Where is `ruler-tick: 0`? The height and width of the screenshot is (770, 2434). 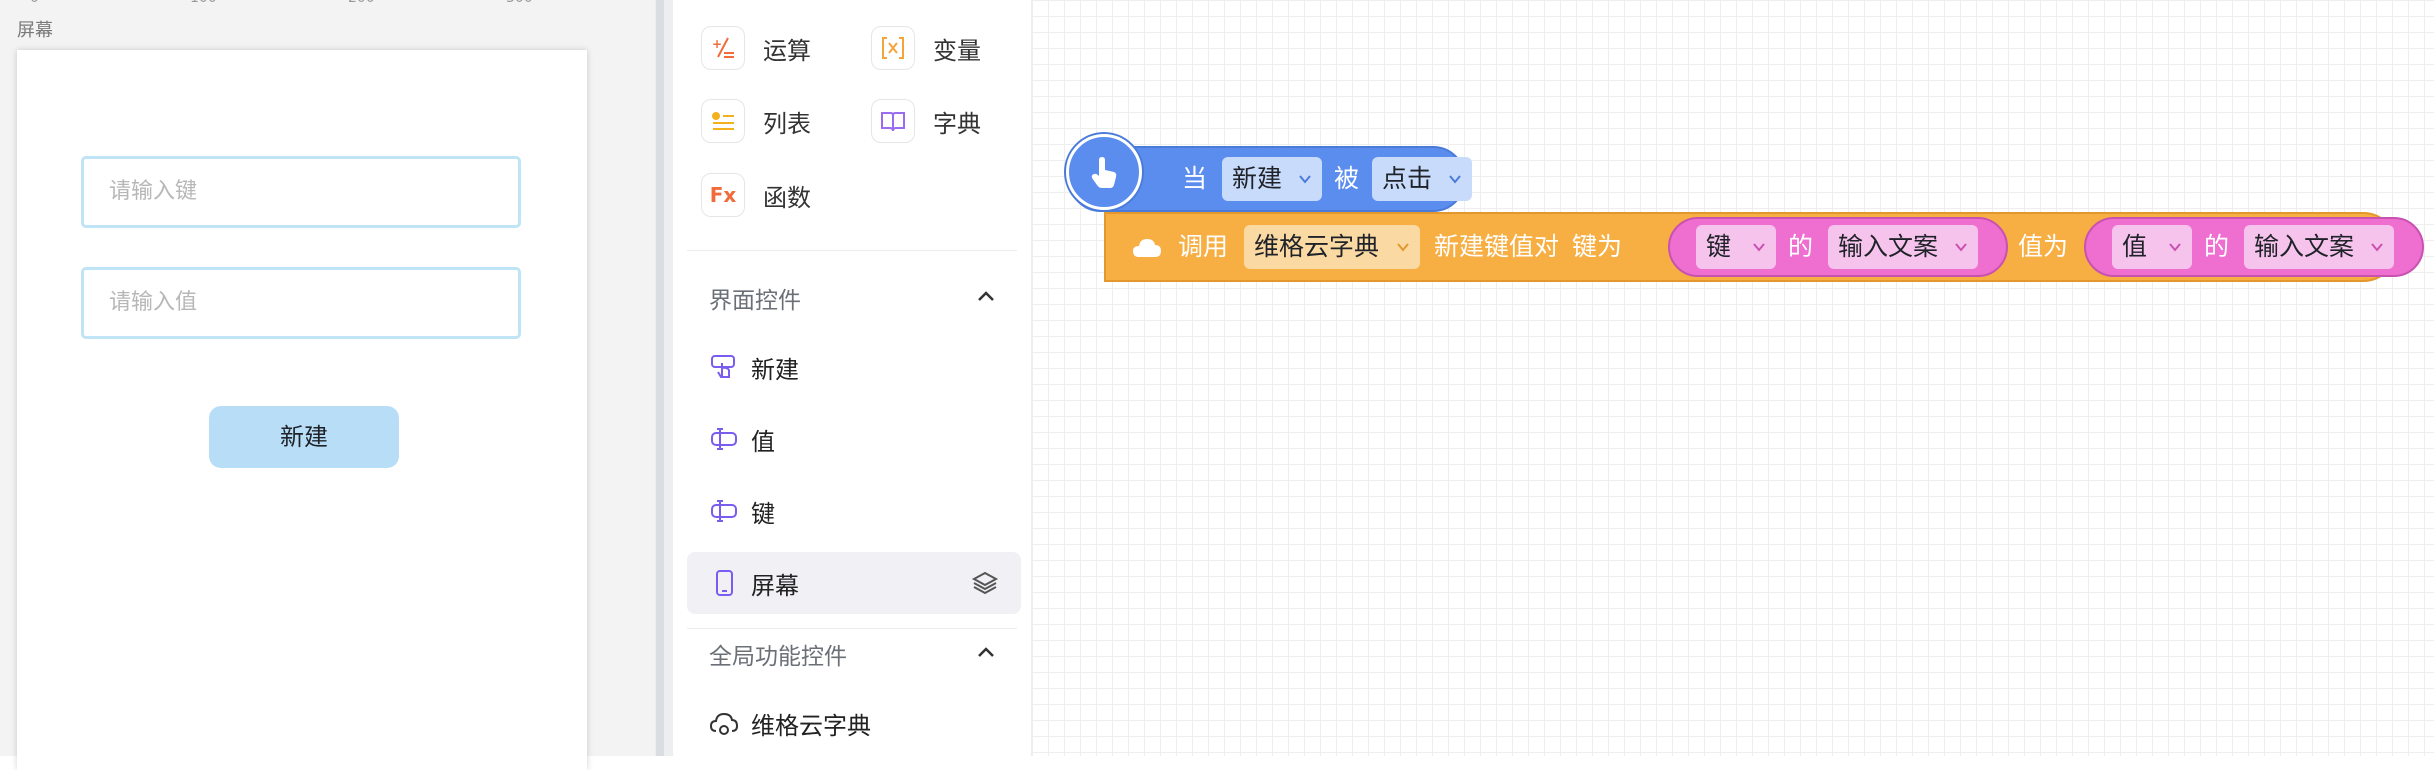
ruler-tick: 0 is located at coordinates (34, 3).